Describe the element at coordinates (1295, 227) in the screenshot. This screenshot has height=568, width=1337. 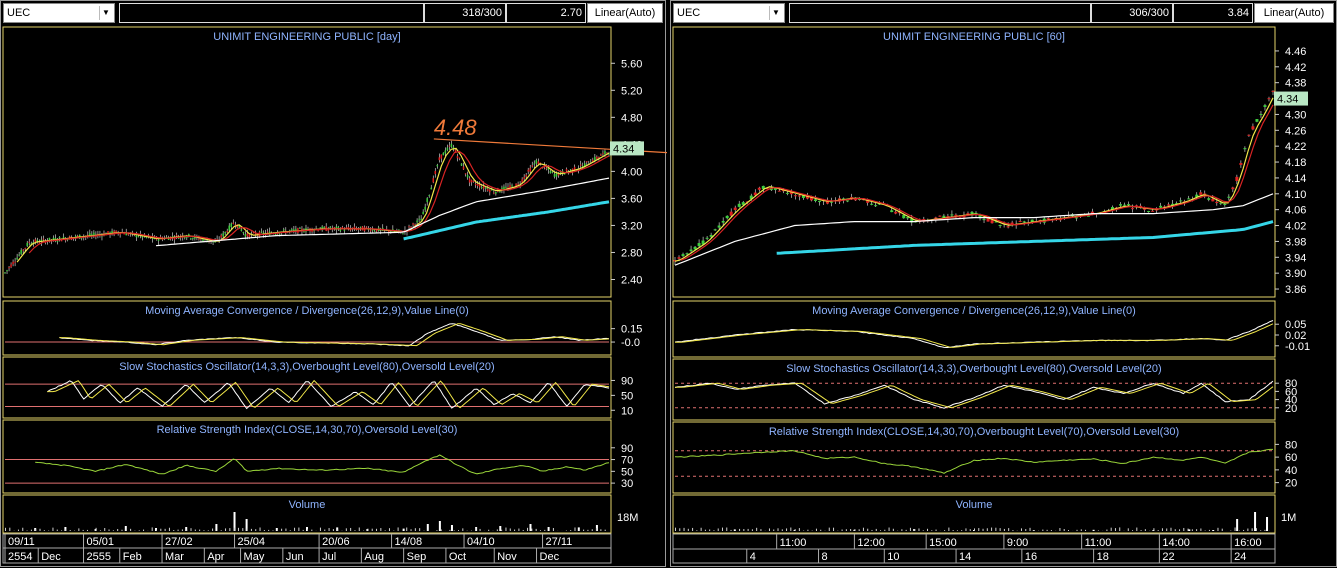
I see `y-tick-label: 4.02` at that location.